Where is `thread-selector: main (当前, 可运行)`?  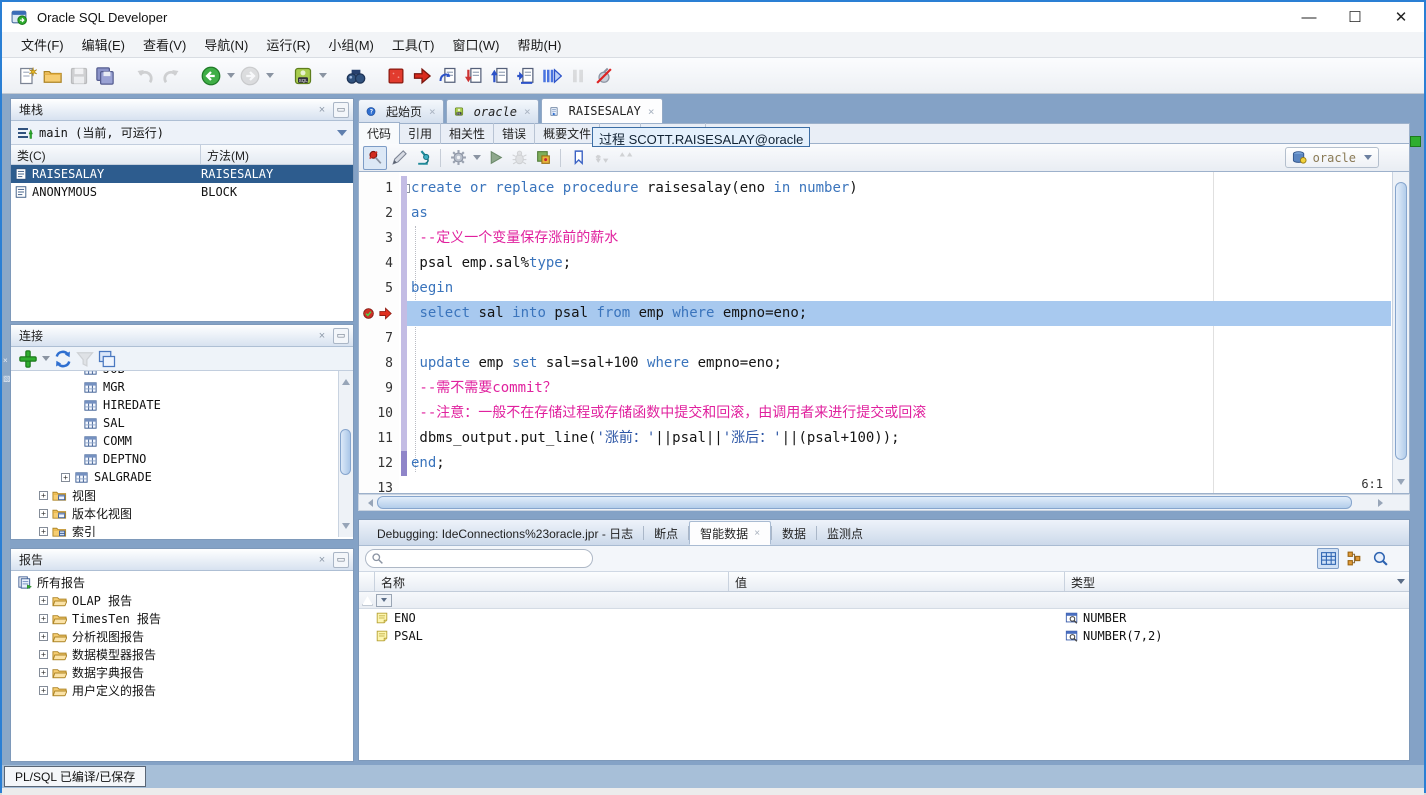 thread-selector: main (当前, 可运行) is located at coordinates (182, 133).